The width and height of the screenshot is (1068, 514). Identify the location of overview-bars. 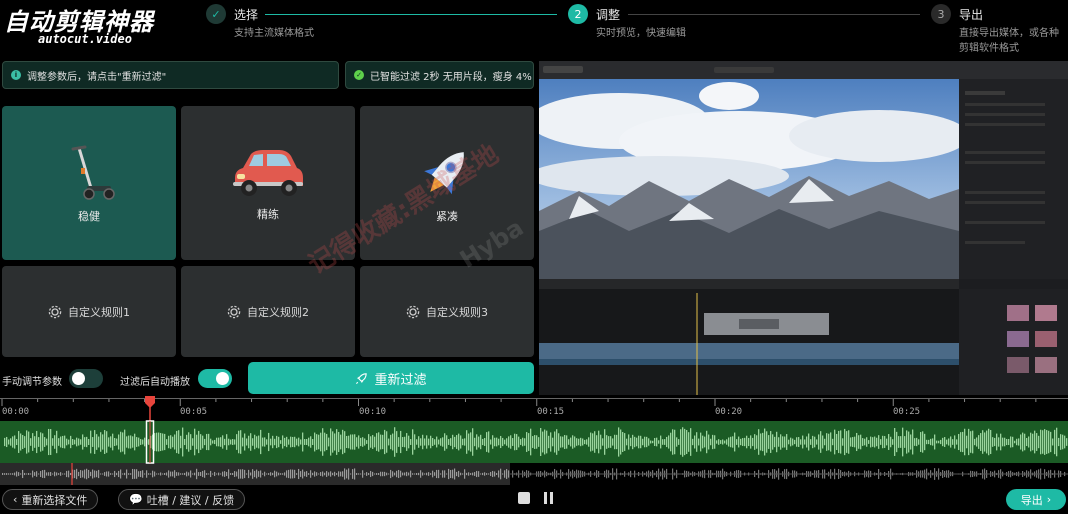
(534, 474).